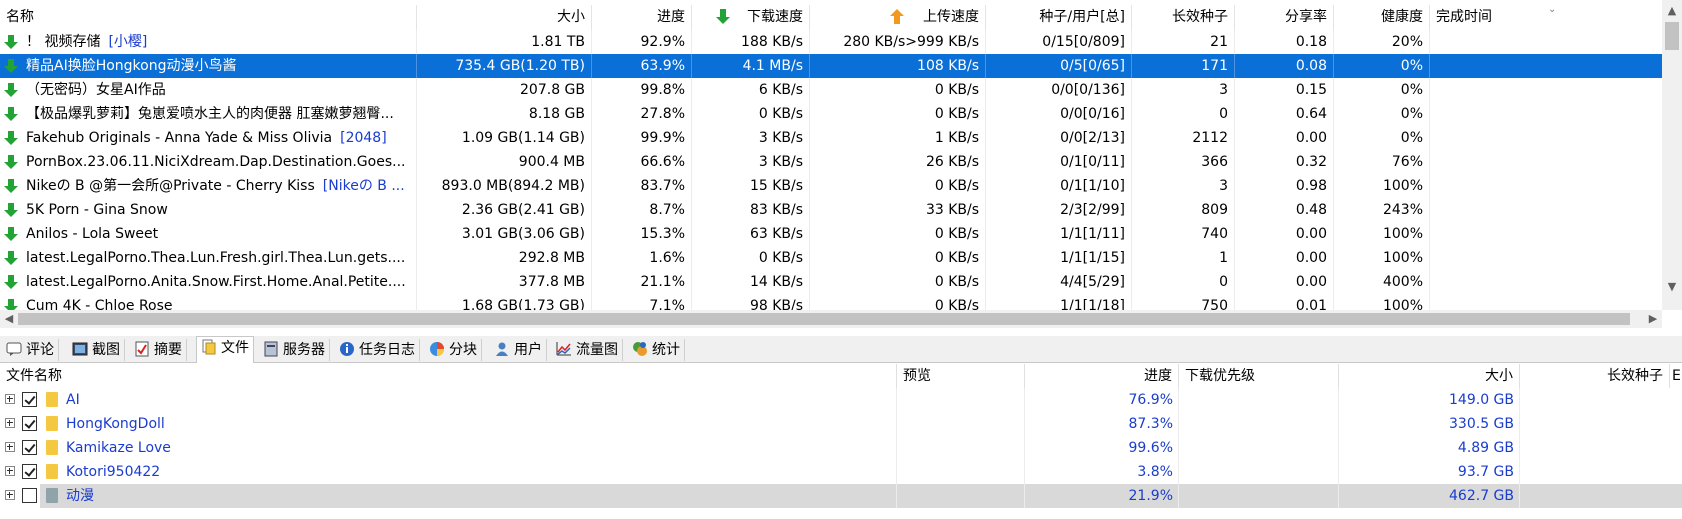  I want to click on tab-files: 文件, so click(225, 349).